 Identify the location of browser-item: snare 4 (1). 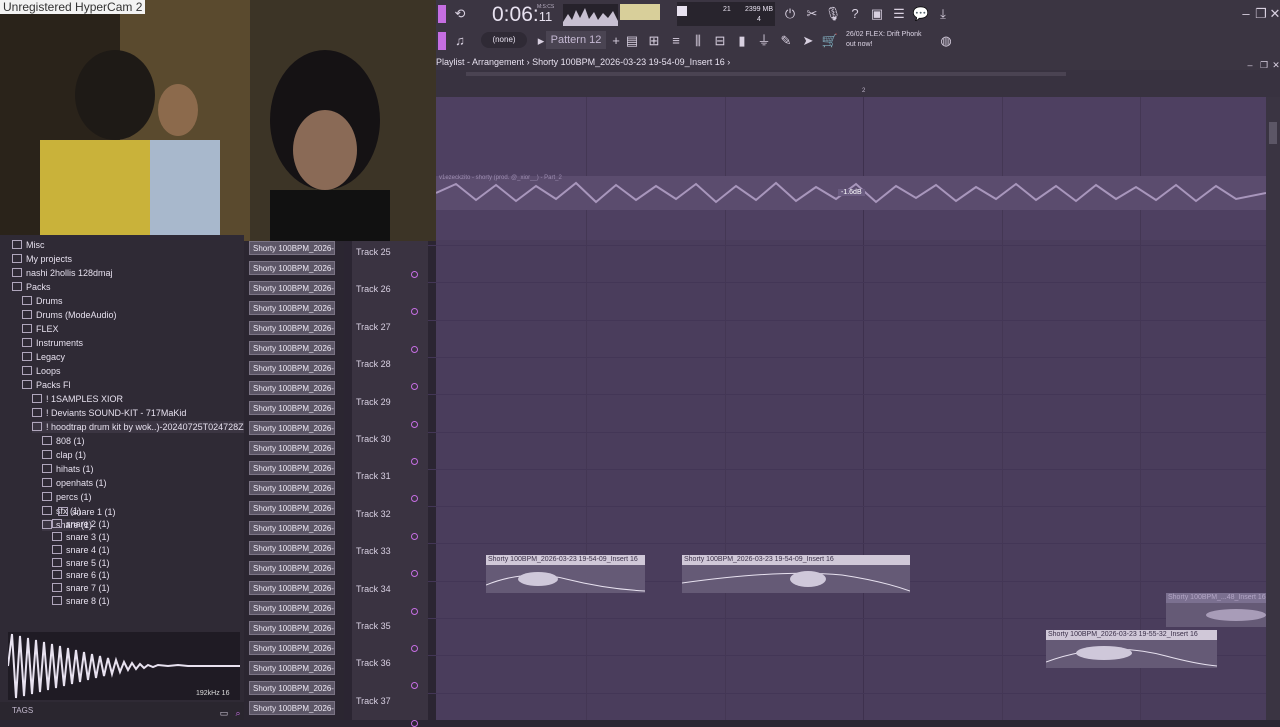
(81, 550).